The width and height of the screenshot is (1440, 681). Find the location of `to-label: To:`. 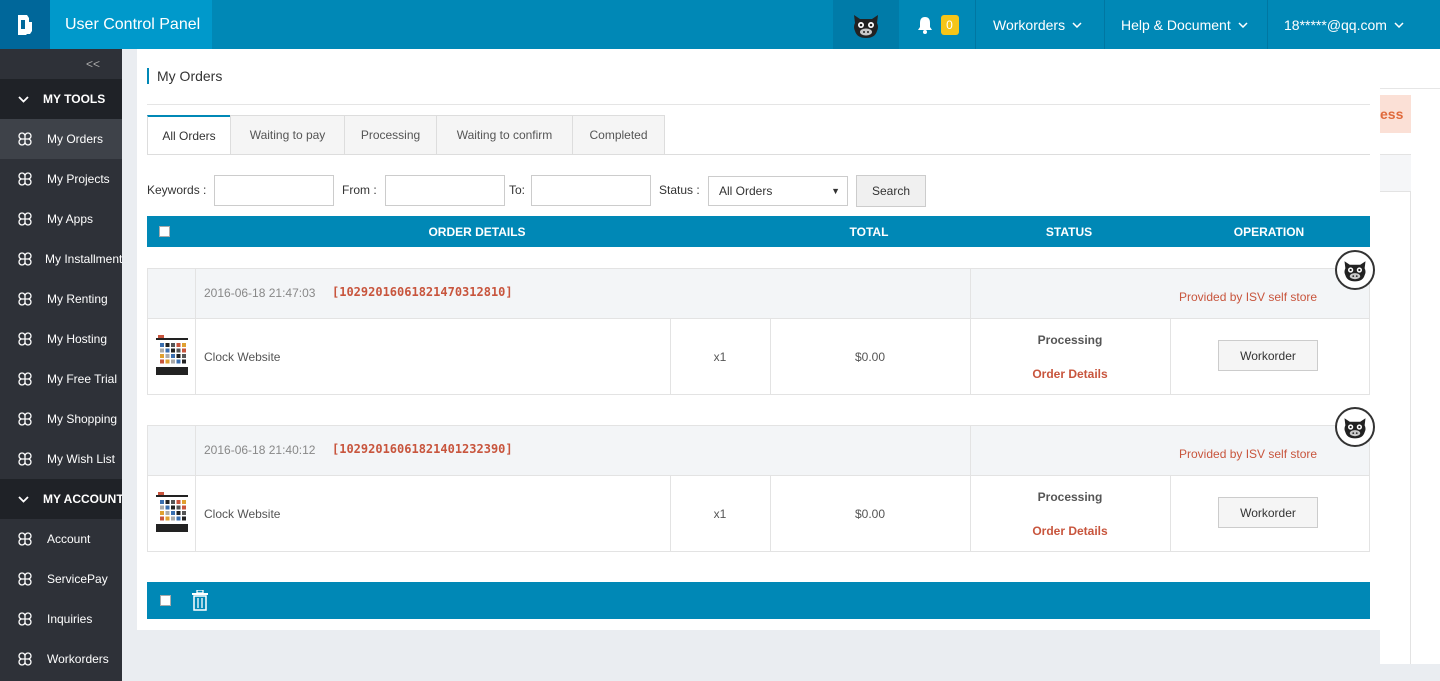

to-label: To: is located at coordinates (517, 190).